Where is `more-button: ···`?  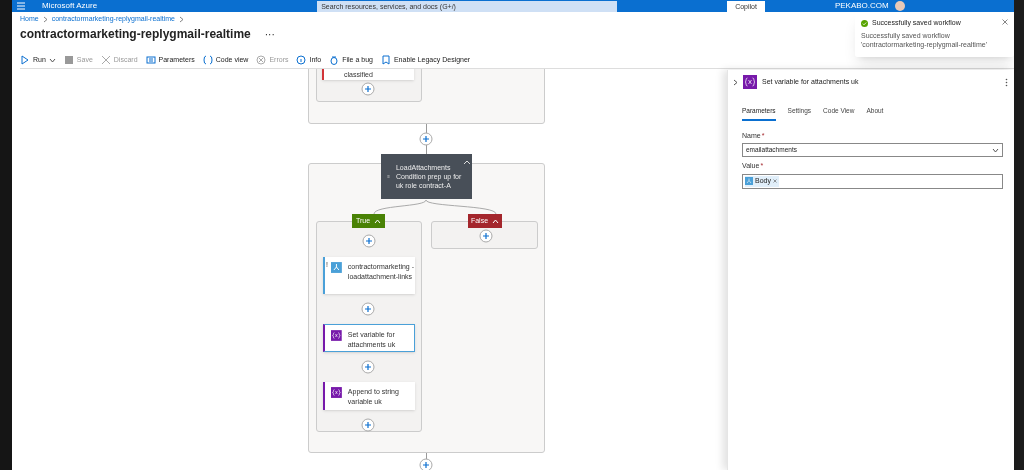 more-button: ··· is located at coordinates (269, 34).